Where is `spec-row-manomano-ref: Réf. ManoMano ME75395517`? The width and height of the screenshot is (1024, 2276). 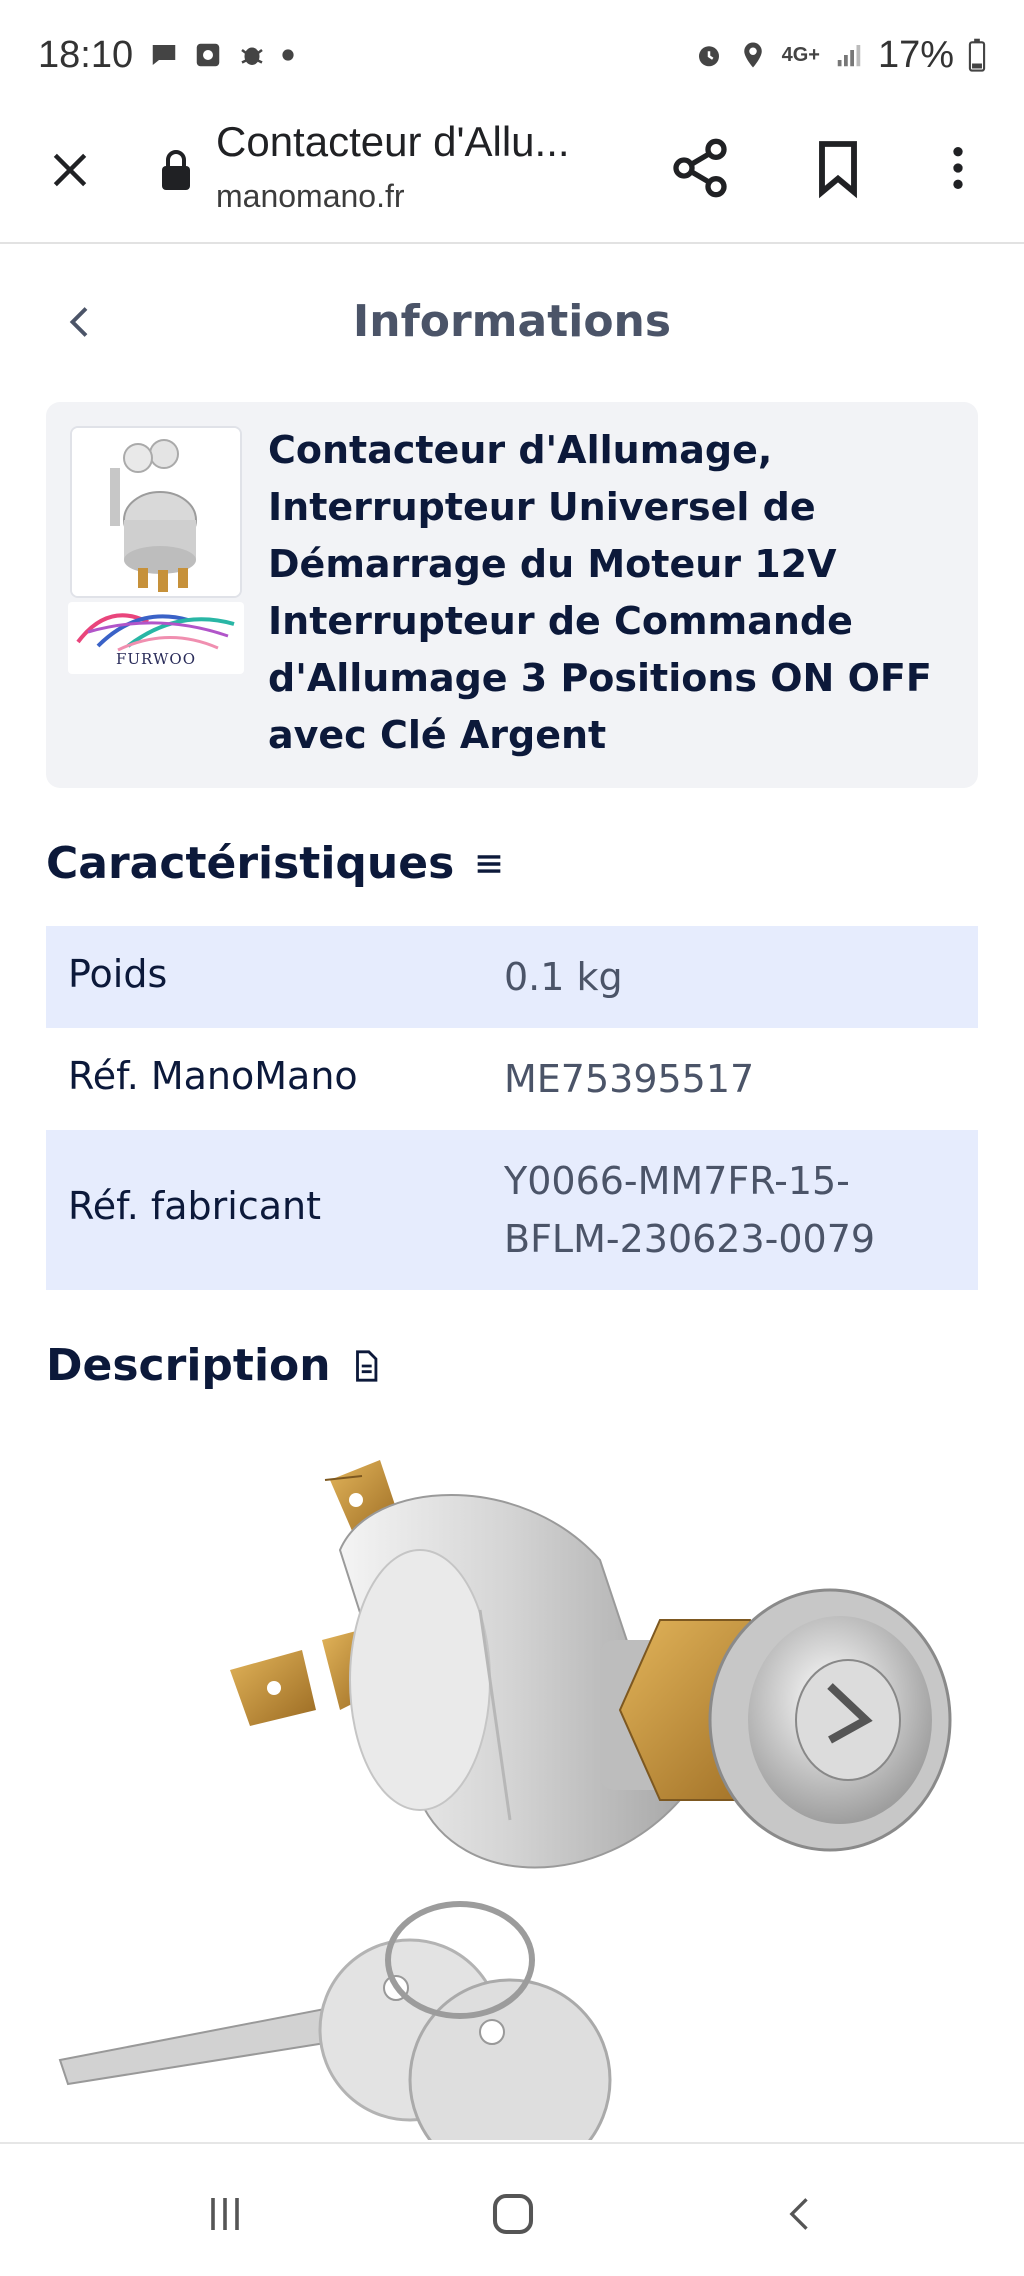 spec-row-manomano-ref: Réf. ManoMano ME75395517 is located at coordinates (512, 1079).